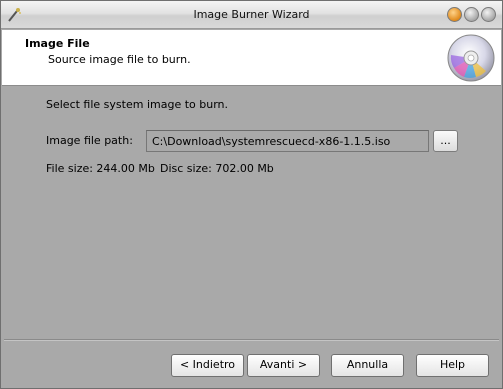  What do you see at coordinates (488, 14) in the screenshot?
I see `close-button` at bounding box center [488, 14].